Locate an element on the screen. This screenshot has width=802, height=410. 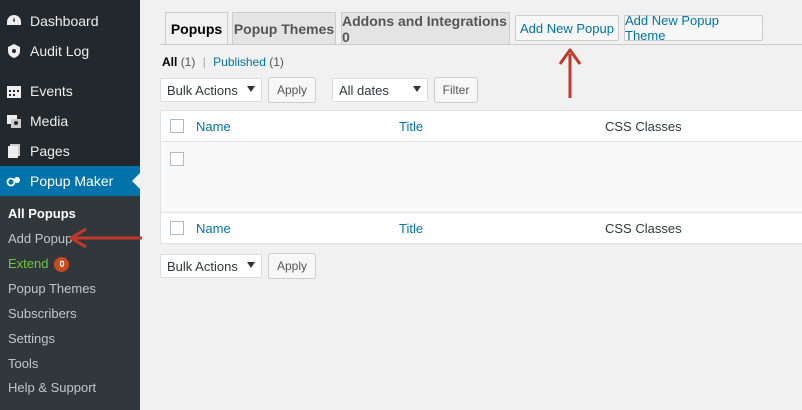
status-filters: All (1) | Published (1) is located at coordinates (223, 62).